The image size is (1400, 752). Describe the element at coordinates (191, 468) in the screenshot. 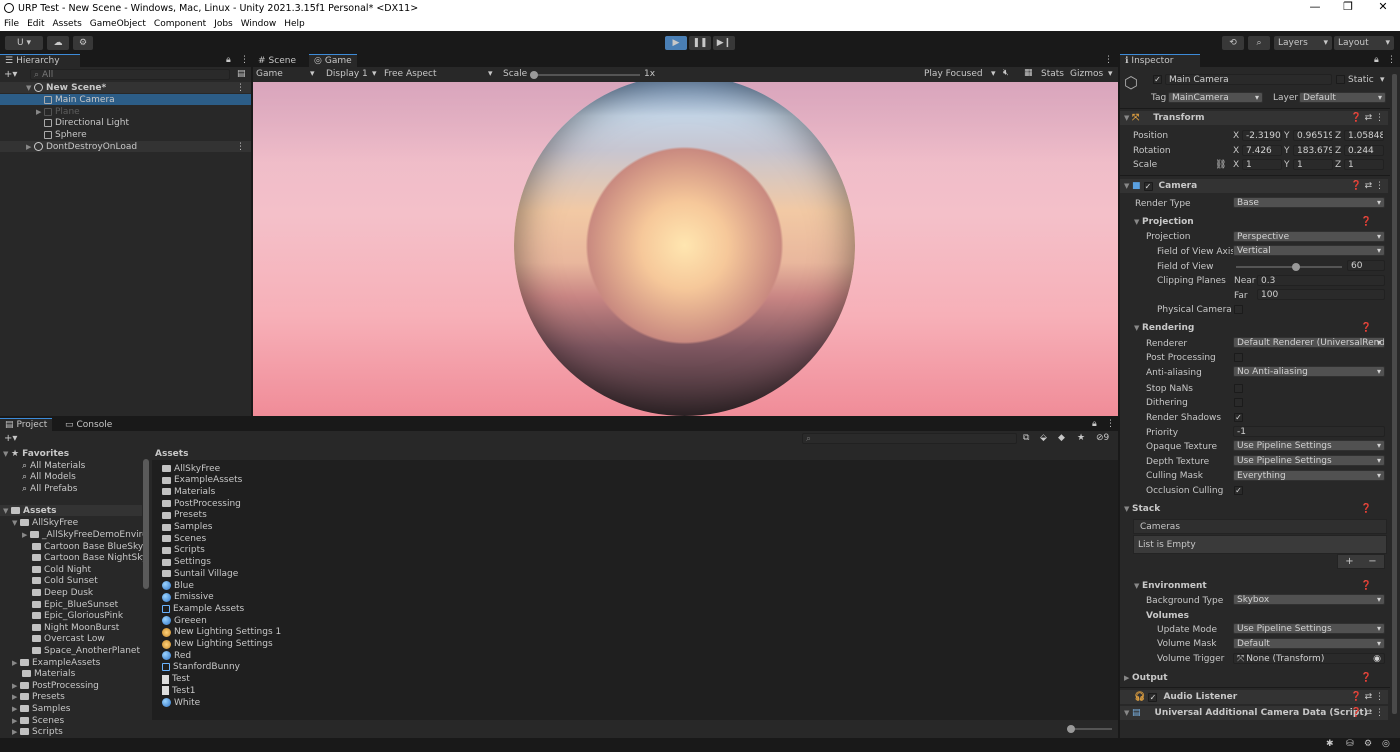

I see `asset-item: AllSkyFree` at that location.